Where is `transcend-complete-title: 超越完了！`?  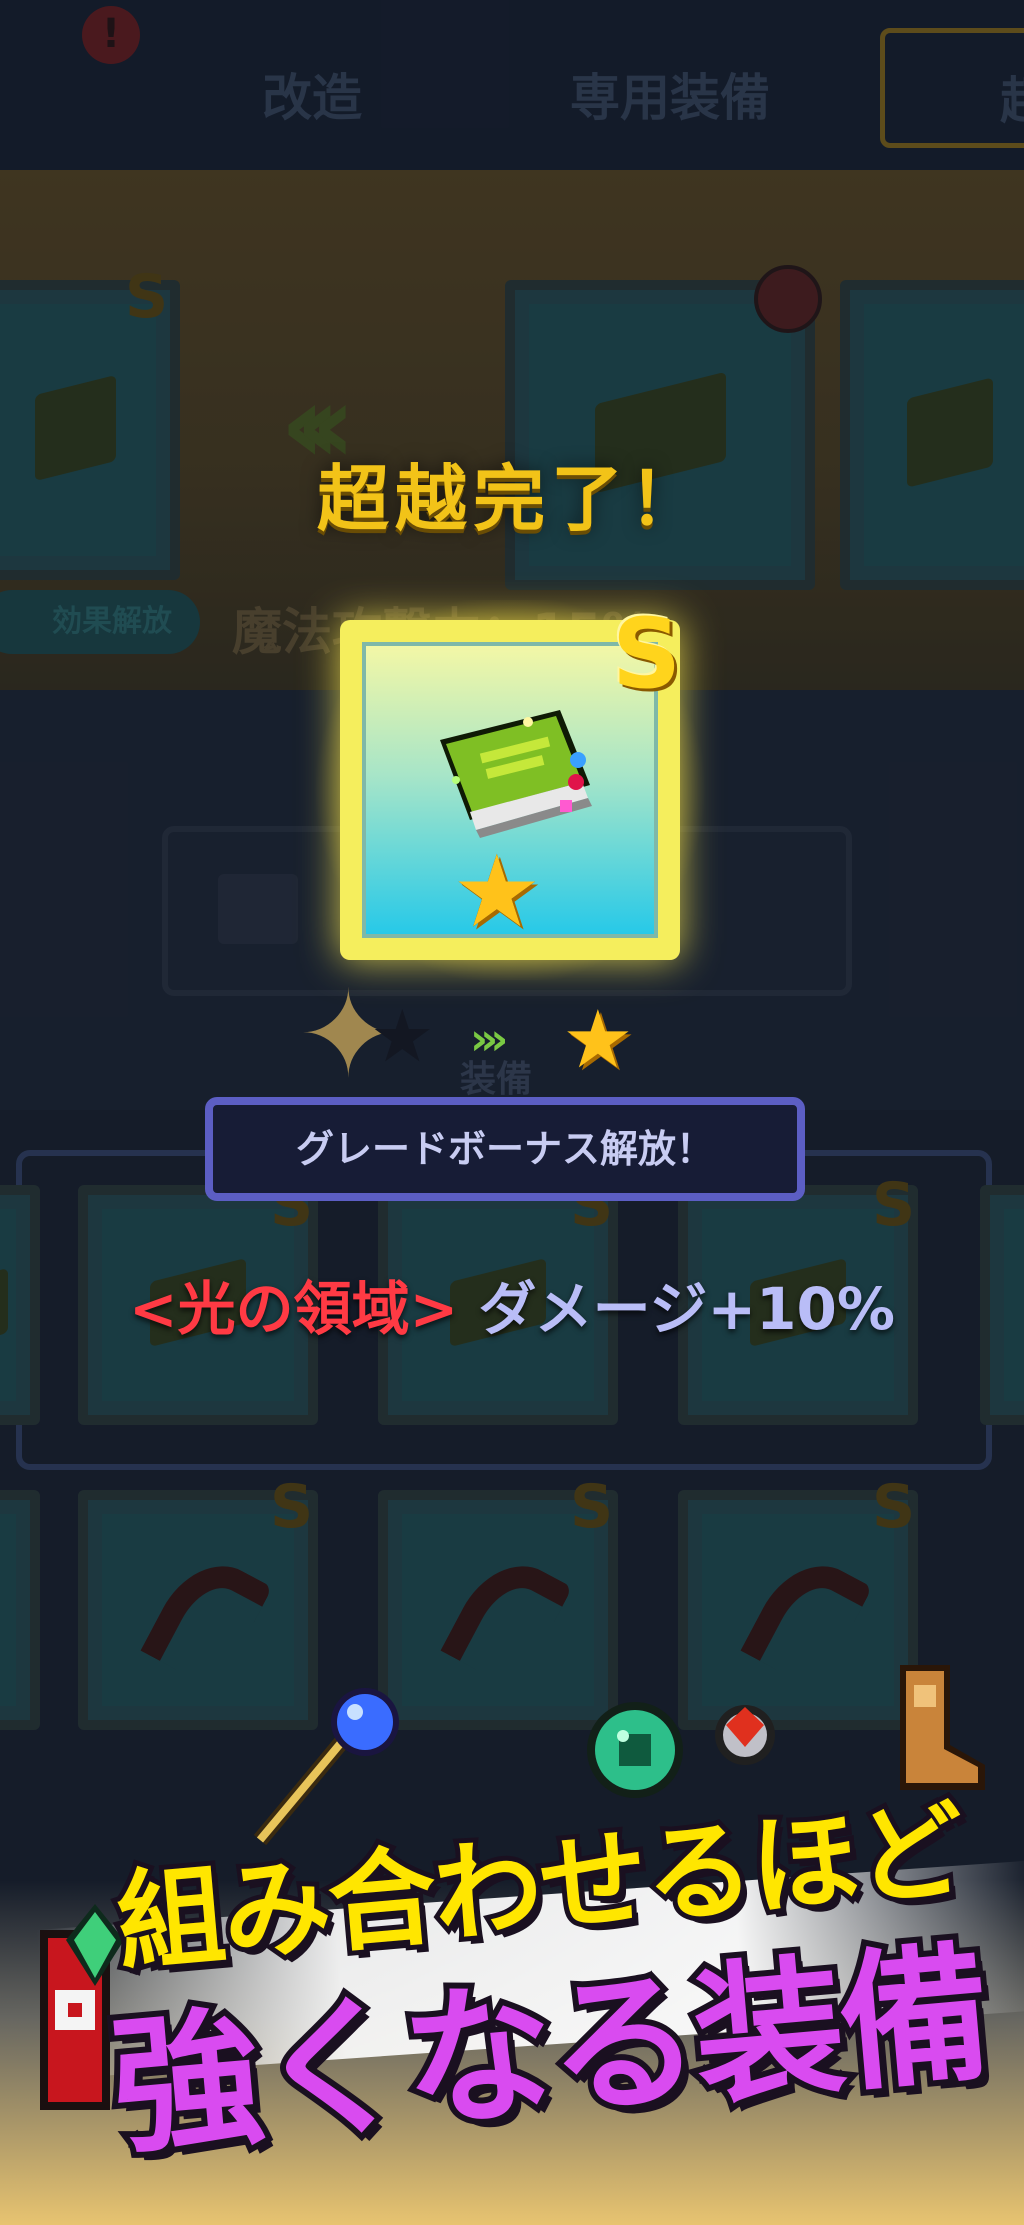 transcend-complete-title: 超越完了！ is located at coordinates (511, 499).